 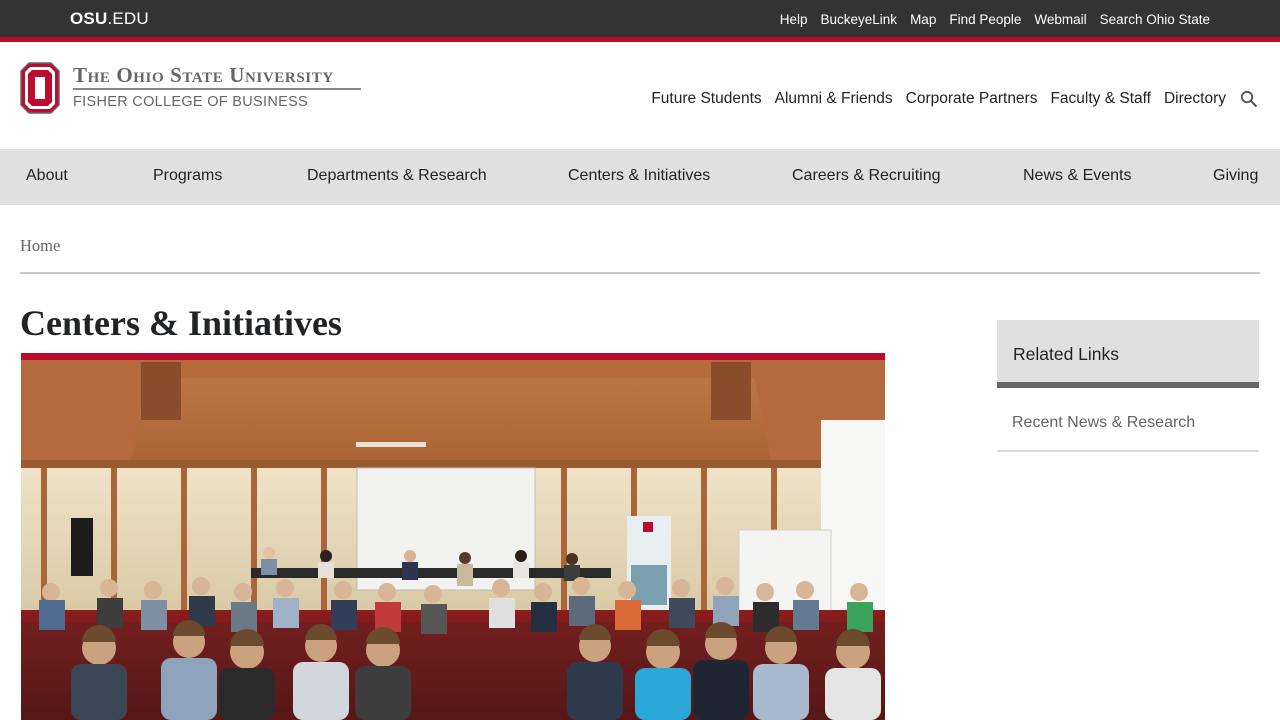 What do you see at coordinates (109, 19) in the screenshot?
I see `osu-edu-link: OSU.EDU` at bounding box center [109, 19].